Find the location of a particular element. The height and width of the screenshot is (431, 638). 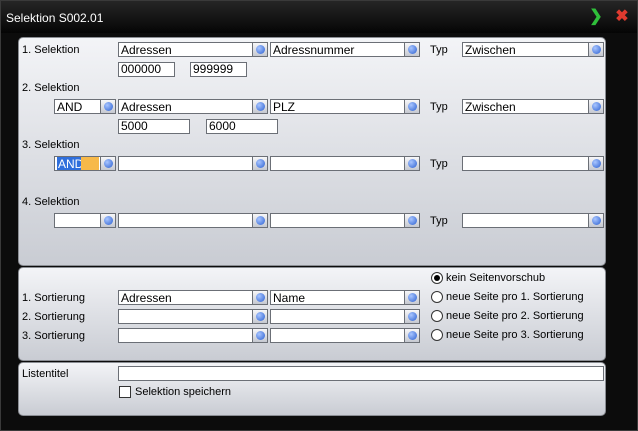

selection-2-to-input: 6000 is located at coordinates (242, 126).